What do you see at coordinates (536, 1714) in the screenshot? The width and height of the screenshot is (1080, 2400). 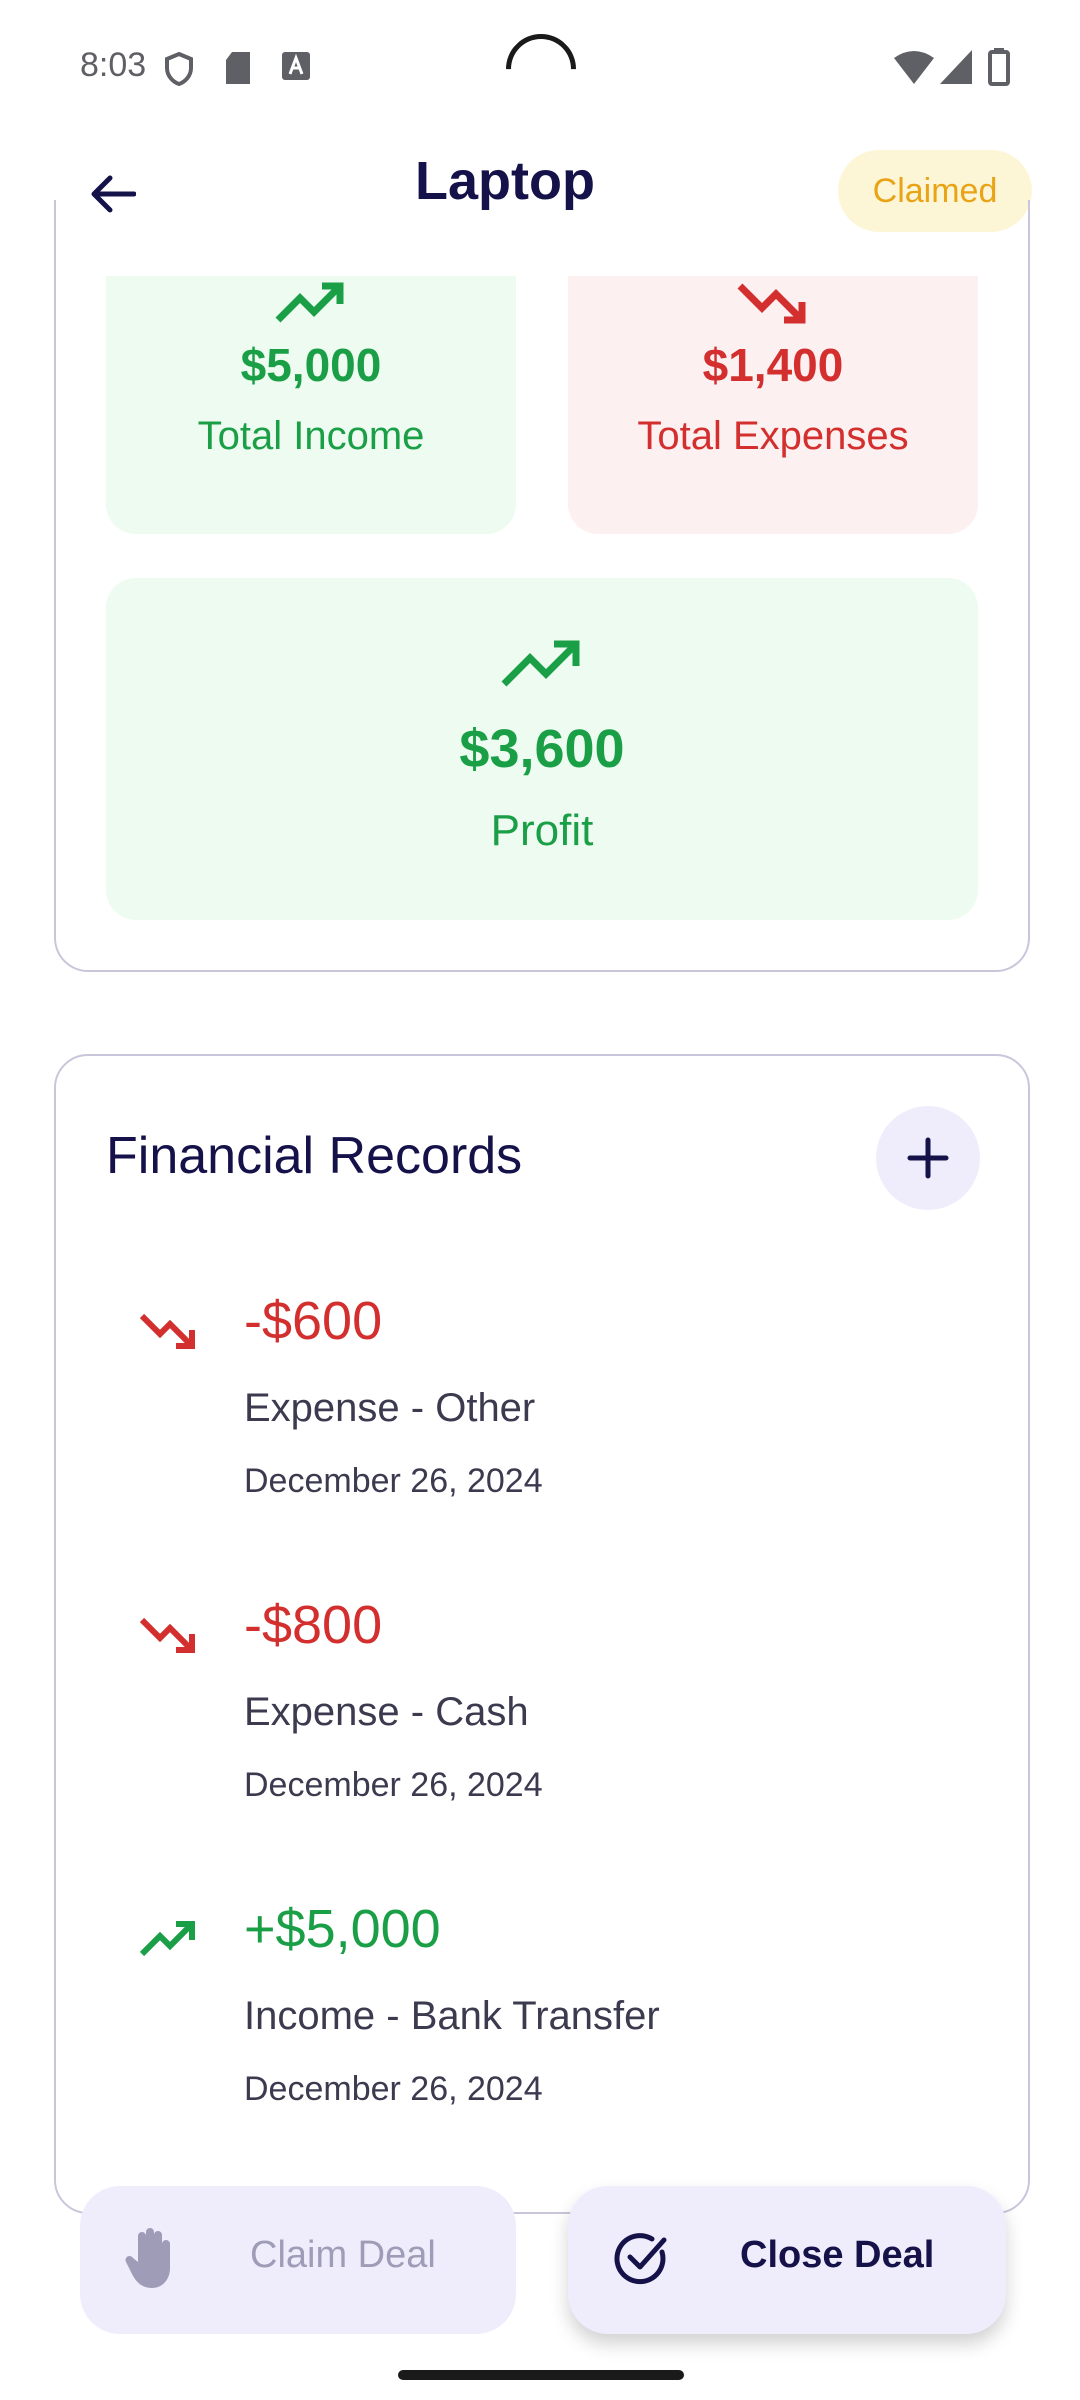 I see `list-item: -$800 Expense - Cash December 26, 2024` at bounding box center [536, 1714].